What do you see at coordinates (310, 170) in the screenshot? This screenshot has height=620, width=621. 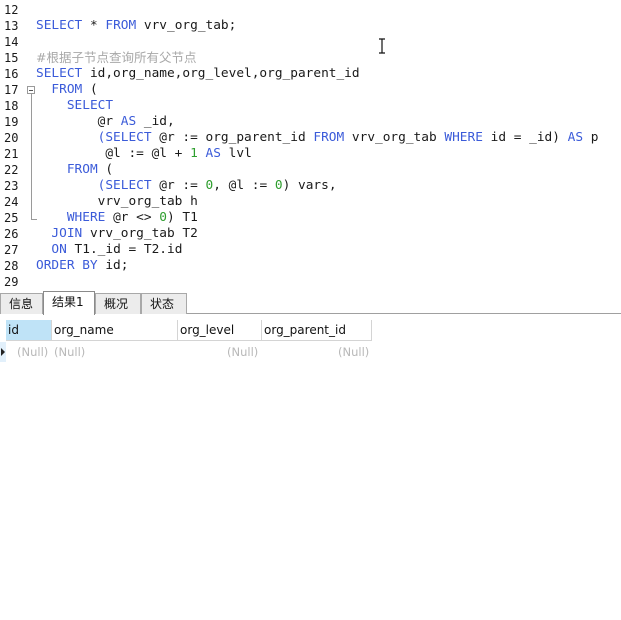 I see `code-line: 22 FROM (` at bounding box center [310, 170].